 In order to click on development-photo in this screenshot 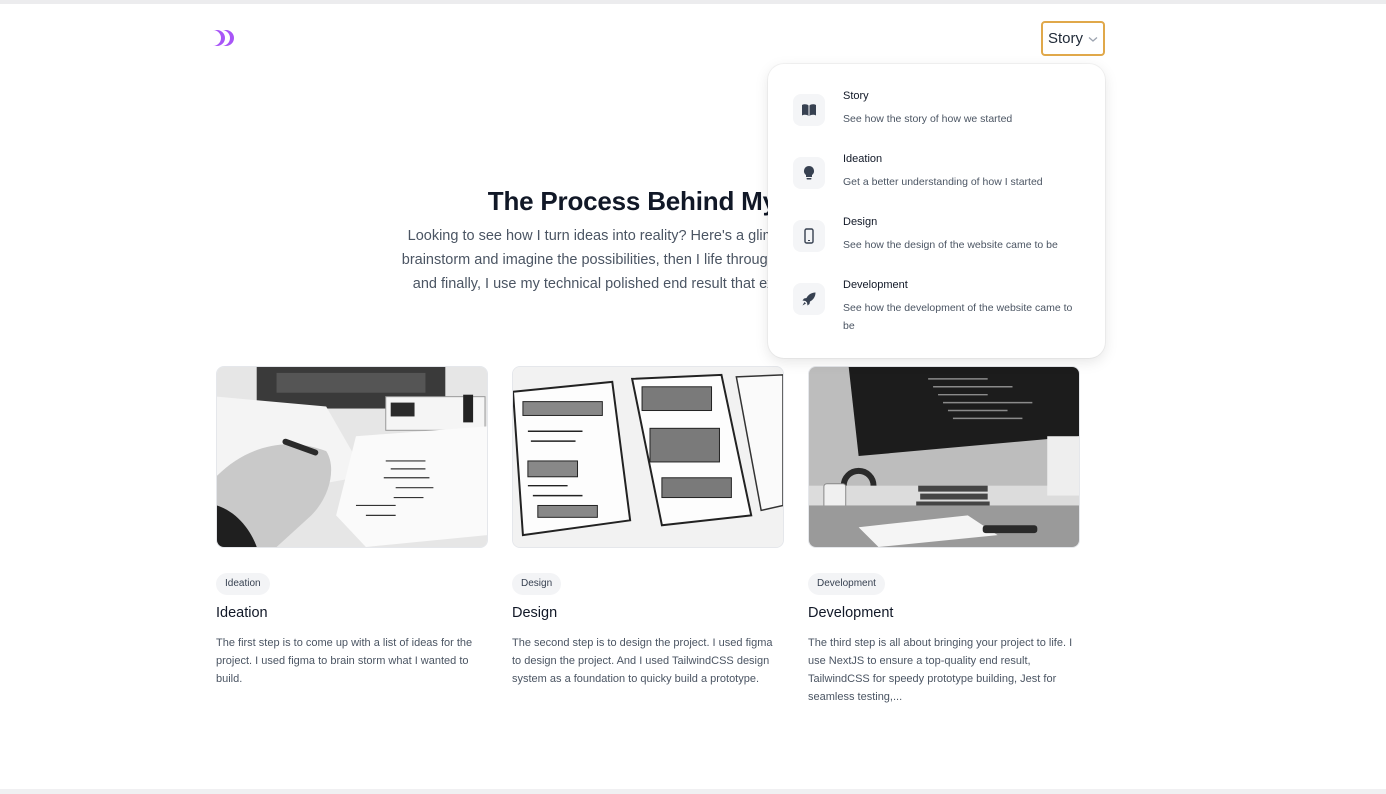, I will do `click(944, 457)`.